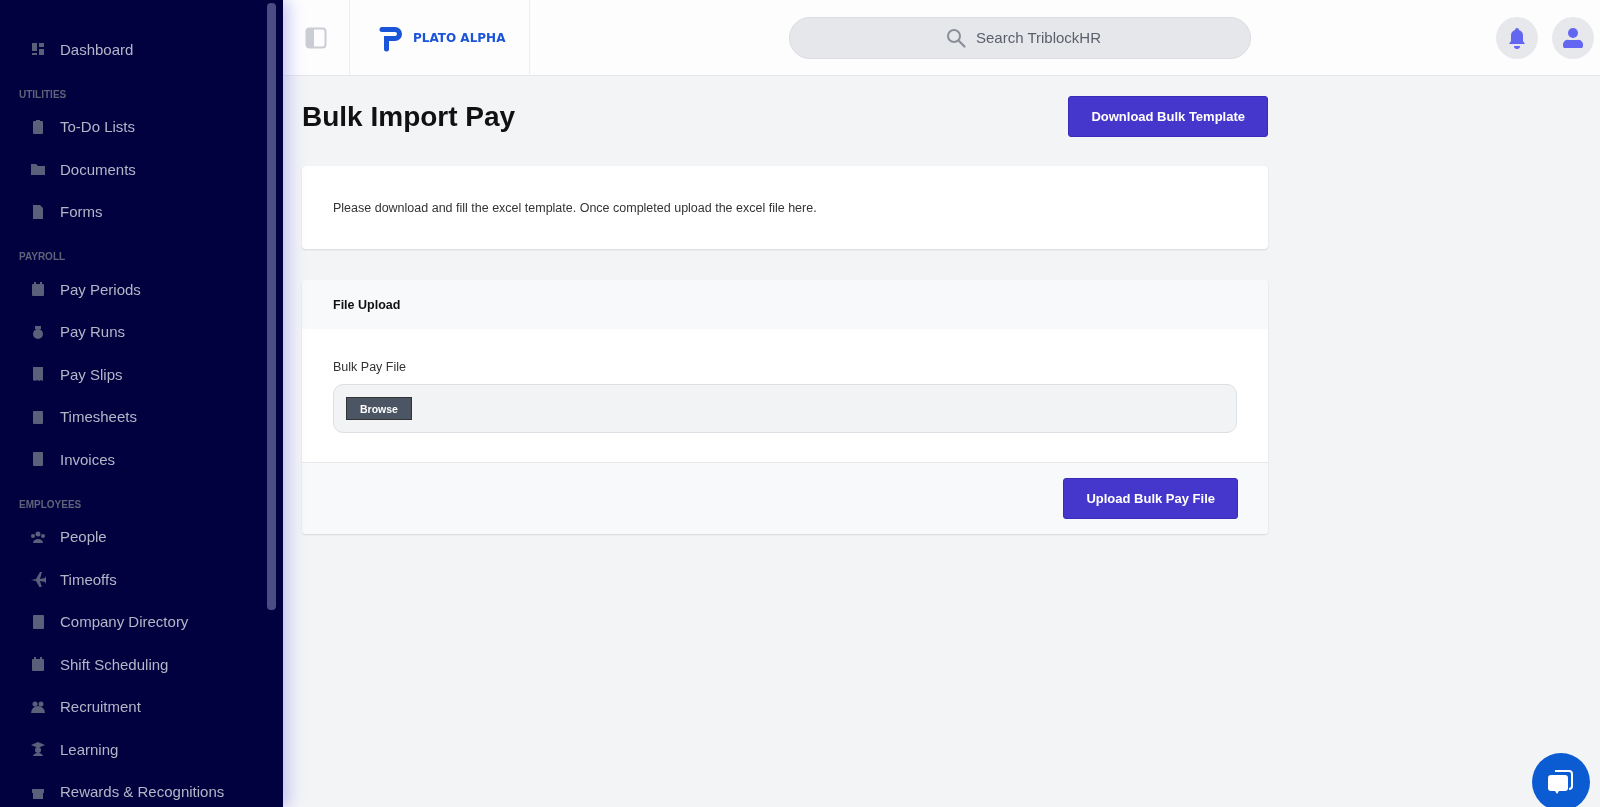  I want to click on user-icon, so click(1573, 37).